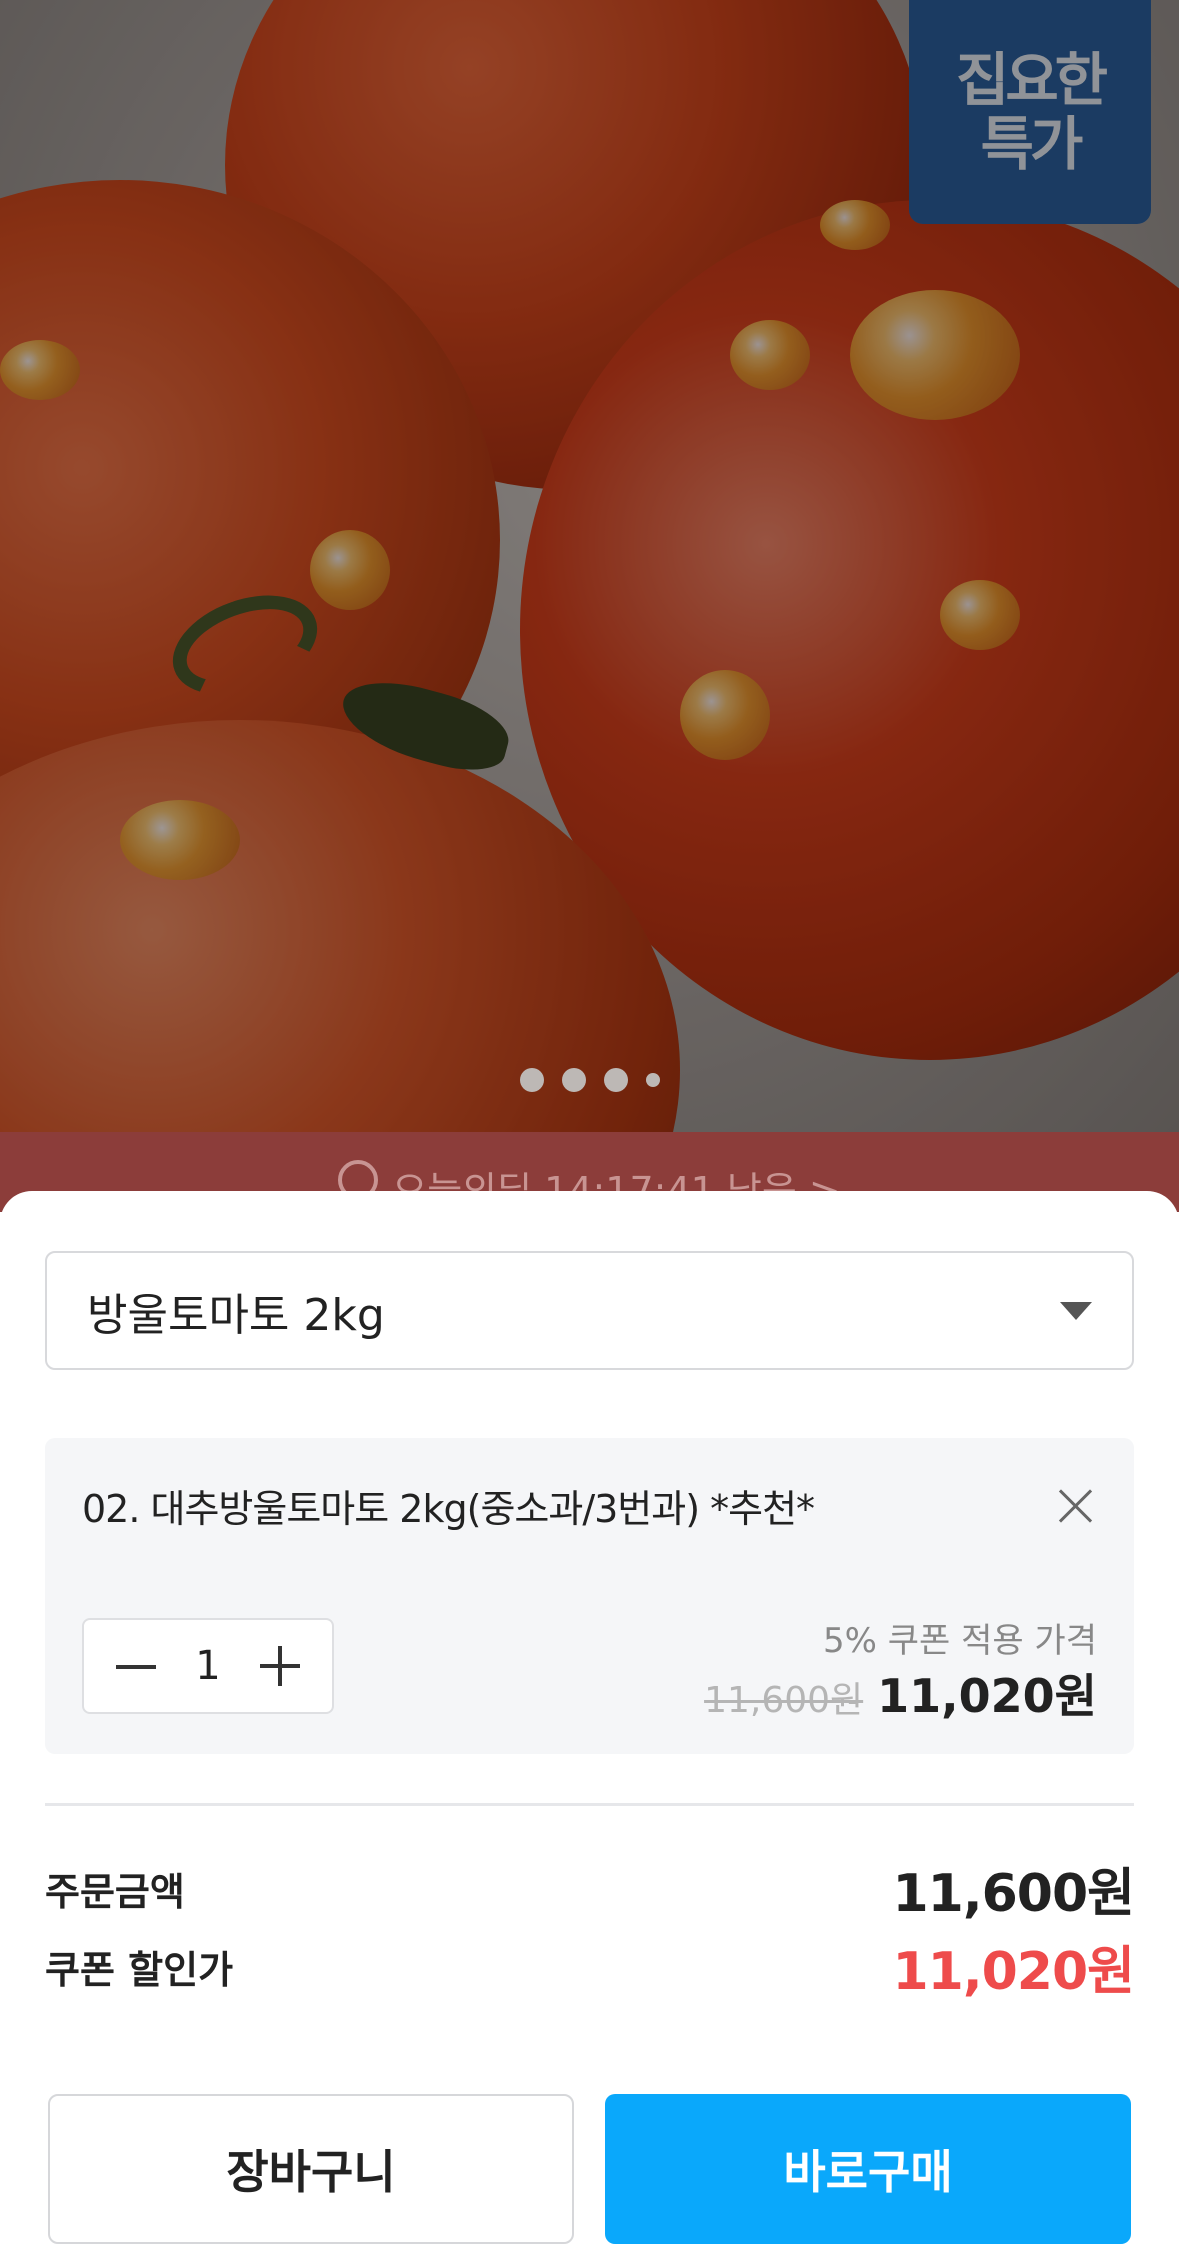 The width and height of the screenshot is (1179, 2261). What do you see at coordinates (589, 1310) in the screenshot?
I see `option-select-dropdown: 방울토마토 2kg` at bounding box center [589, 1310].